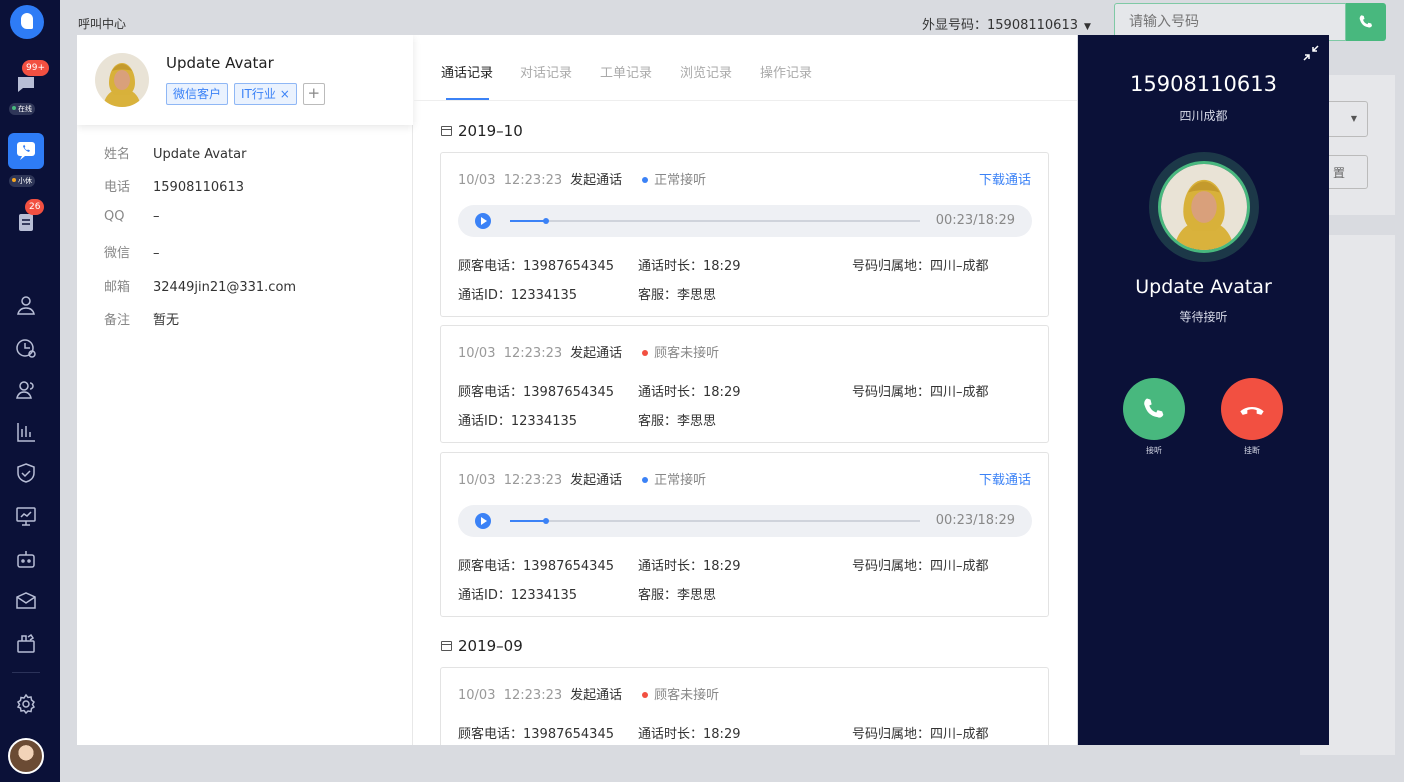 The width and height of the screenshot is (1404, 782). What do you see at coordinates (467, 99) in the screenshot?
I see `active-tab-indicator` at bounding box center [467, 99].